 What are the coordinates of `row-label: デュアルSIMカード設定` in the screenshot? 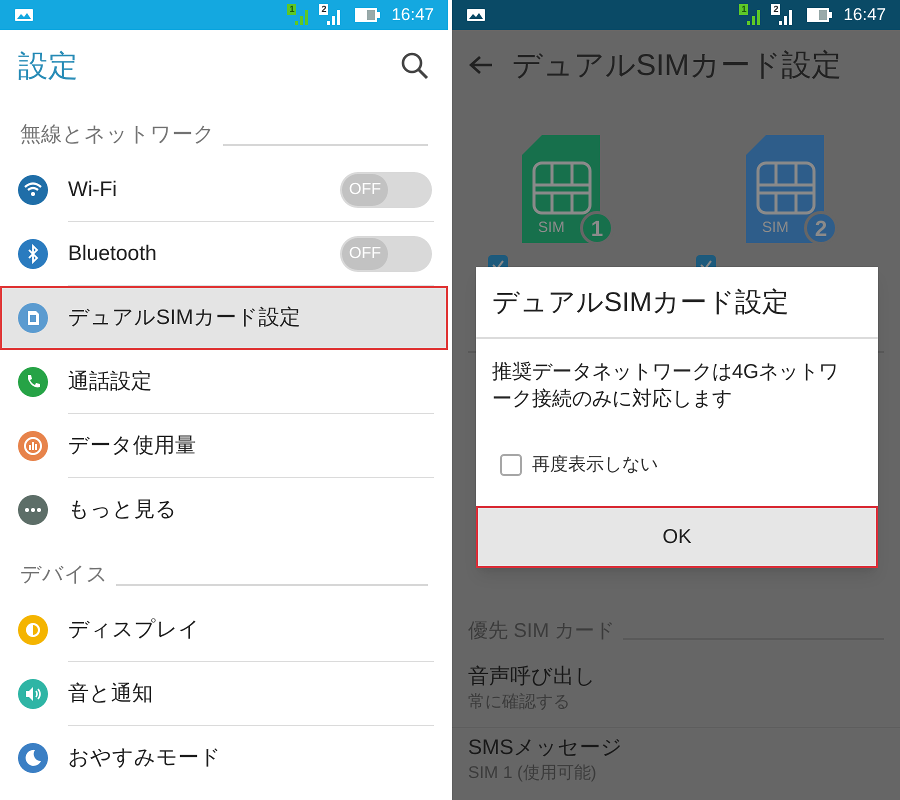 It's located at (185, 318).